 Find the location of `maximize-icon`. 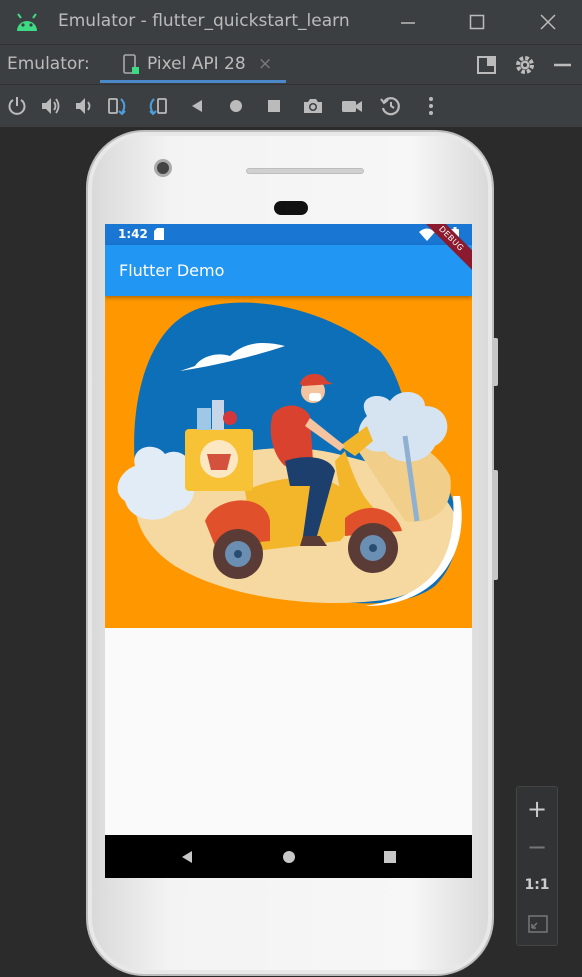

maximize-icon is located at coordinates (477, 22).